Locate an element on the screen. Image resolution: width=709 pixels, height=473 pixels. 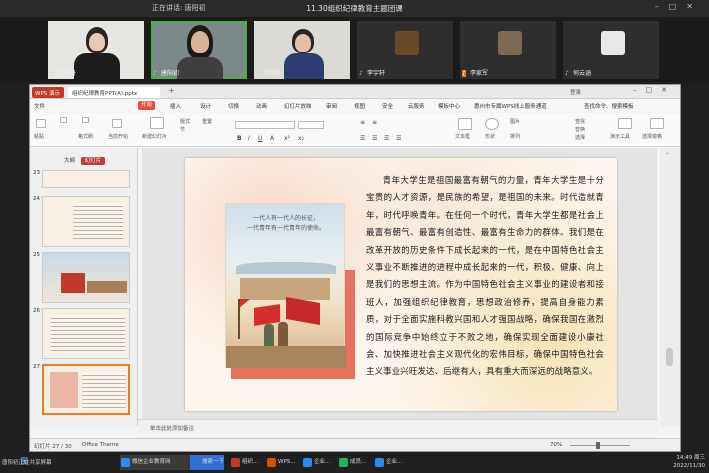
participant-strip: ♪ 魏晓丹 ♪ 唐阳初 ♪ 邓桐杰 ♪ 李宇轩 ♪ 李家军 ♪ 何云涵 is located at coordinates (354, 49).